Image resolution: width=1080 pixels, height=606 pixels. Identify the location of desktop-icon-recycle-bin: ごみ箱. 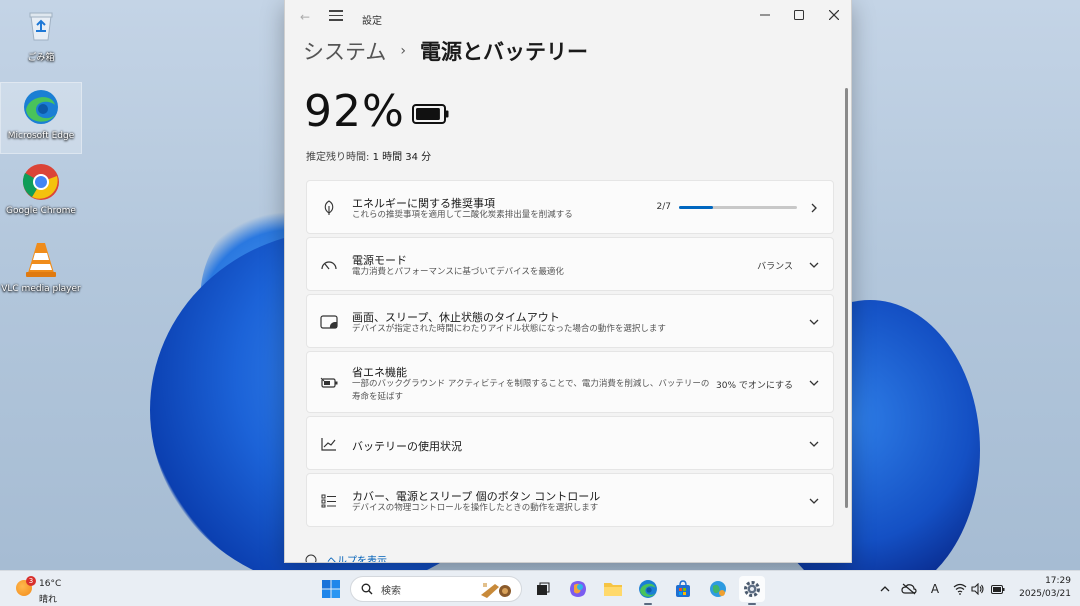
(41, 38).